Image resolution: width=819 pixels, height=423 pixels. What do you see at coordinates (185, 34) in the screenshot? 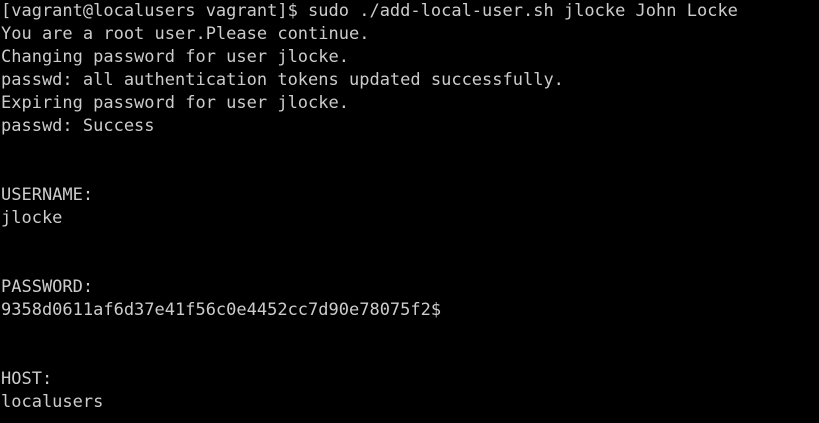
I see `output-line: You are a root user.Please continue.` at bounding box center [185, 34].